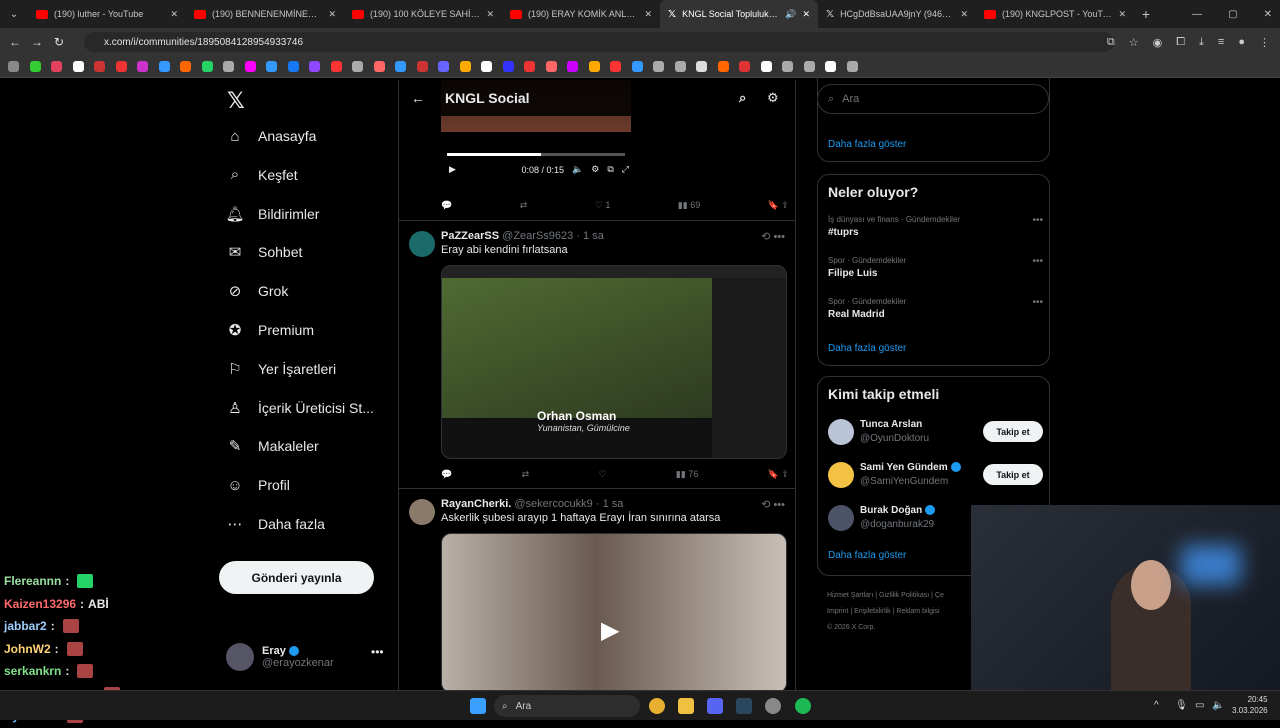  What do you see at coordinates (803, 706) in the screenshot?
I see `spotify-icon` at bounding box center [803, 706].